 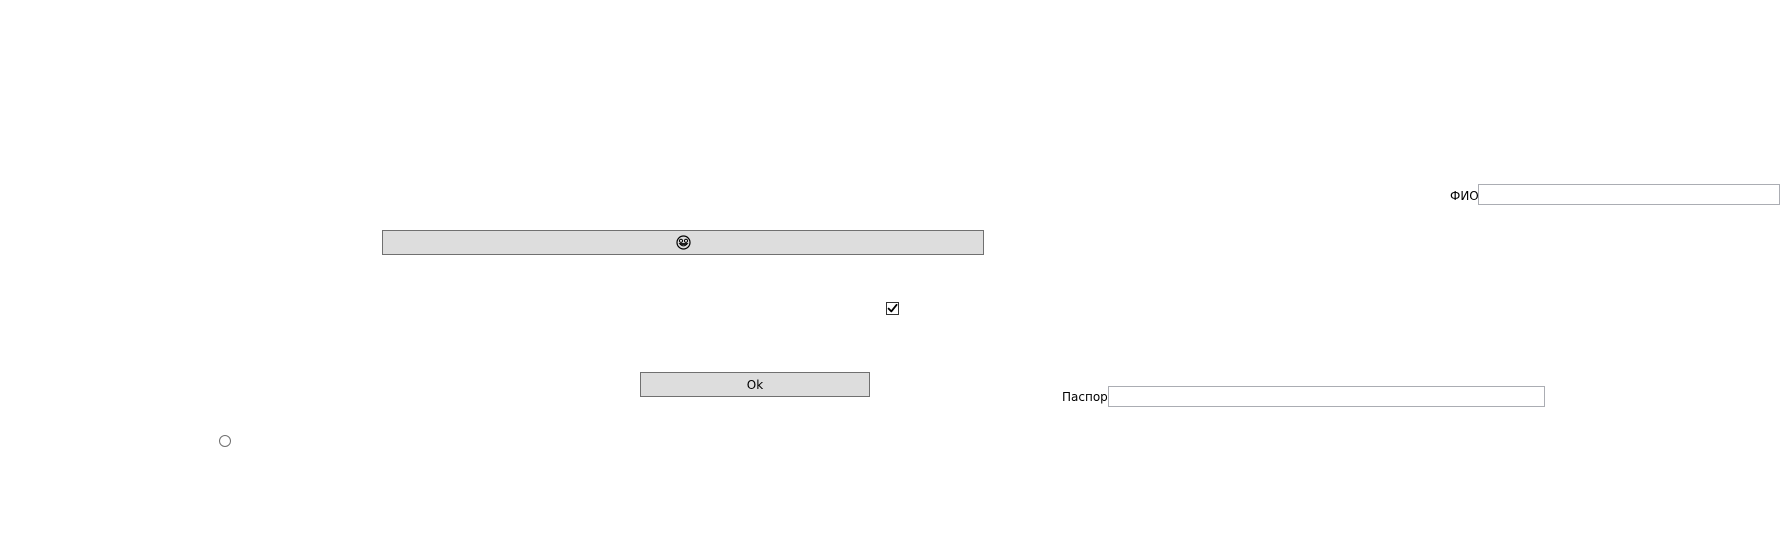 I want to click on checkbox, so click(x=892, y=308).